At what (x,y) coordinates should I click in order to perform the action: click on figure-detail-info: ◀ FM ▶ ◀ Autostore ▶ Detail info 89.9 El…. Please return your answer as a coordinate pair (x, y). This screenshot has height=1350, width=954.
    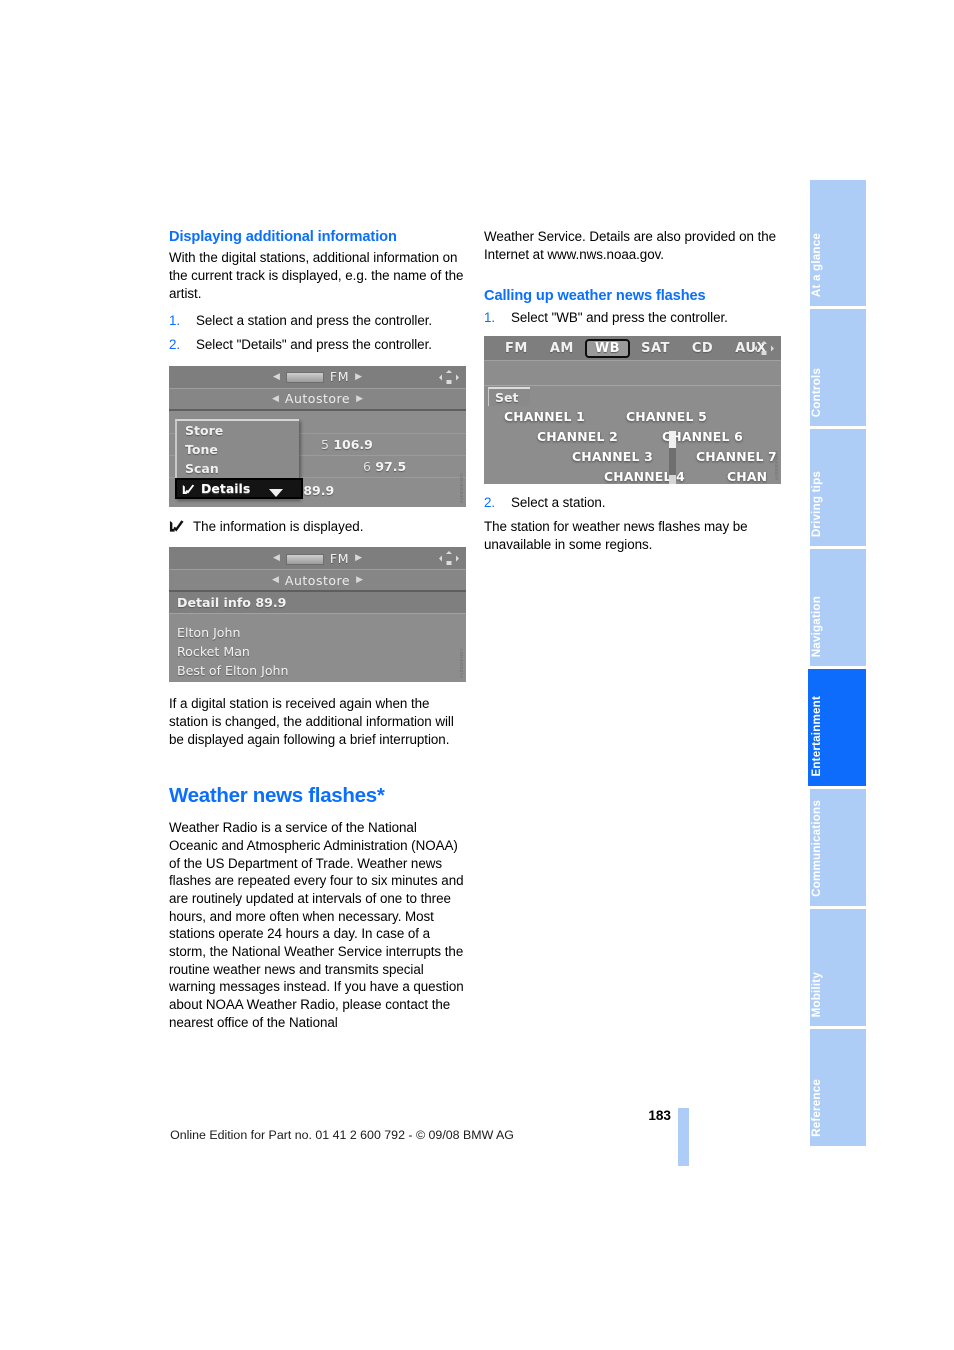
    Looking at the image, I should click on (317, 615).